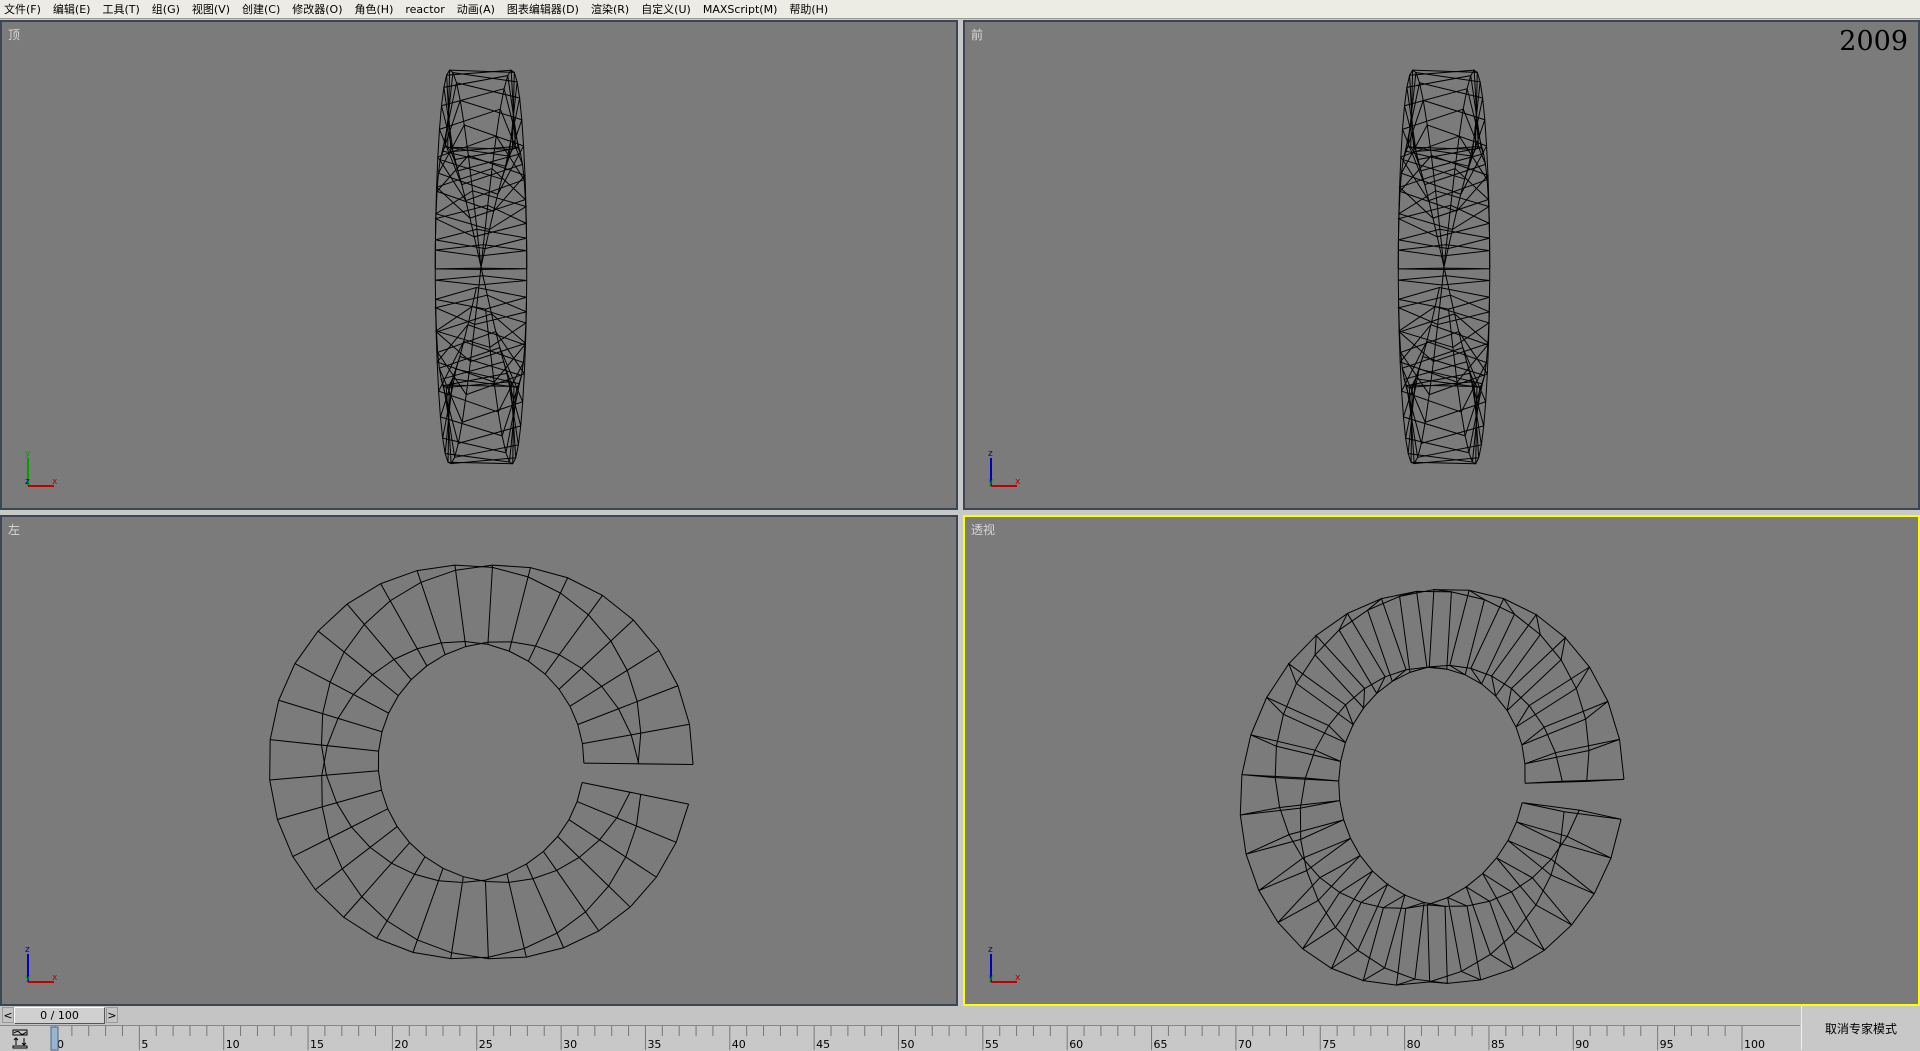  What do you see at coordinates (261, 9) in the screenshot?
I see `menu-item: 创建(C)` at bounding box center [261, 9].